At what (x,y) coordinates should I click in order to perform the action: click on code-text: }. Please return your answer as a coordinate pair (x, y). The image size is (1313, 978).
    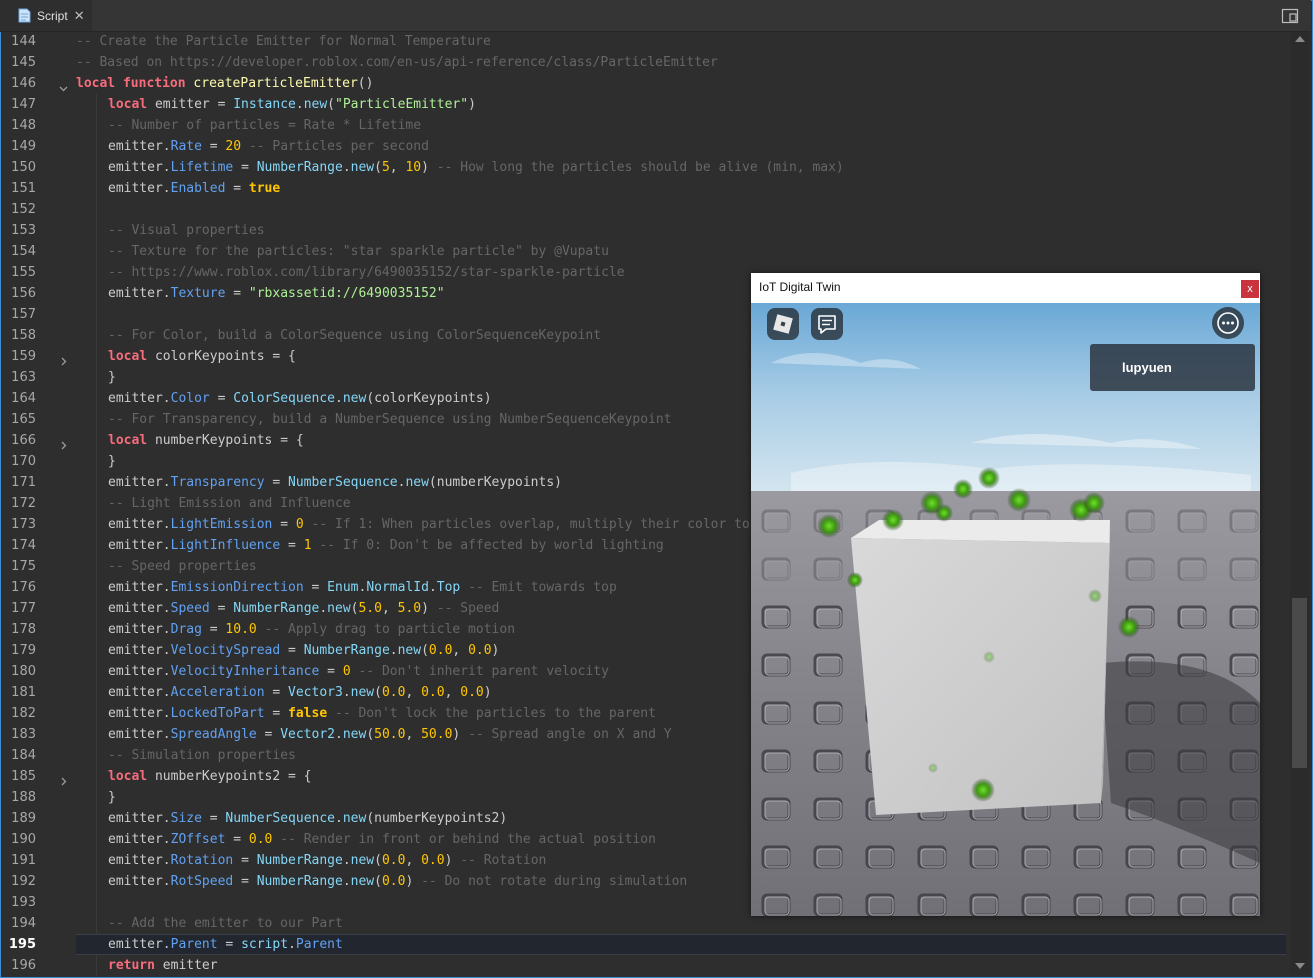
    Looking at the image, I should click on (112, 377).